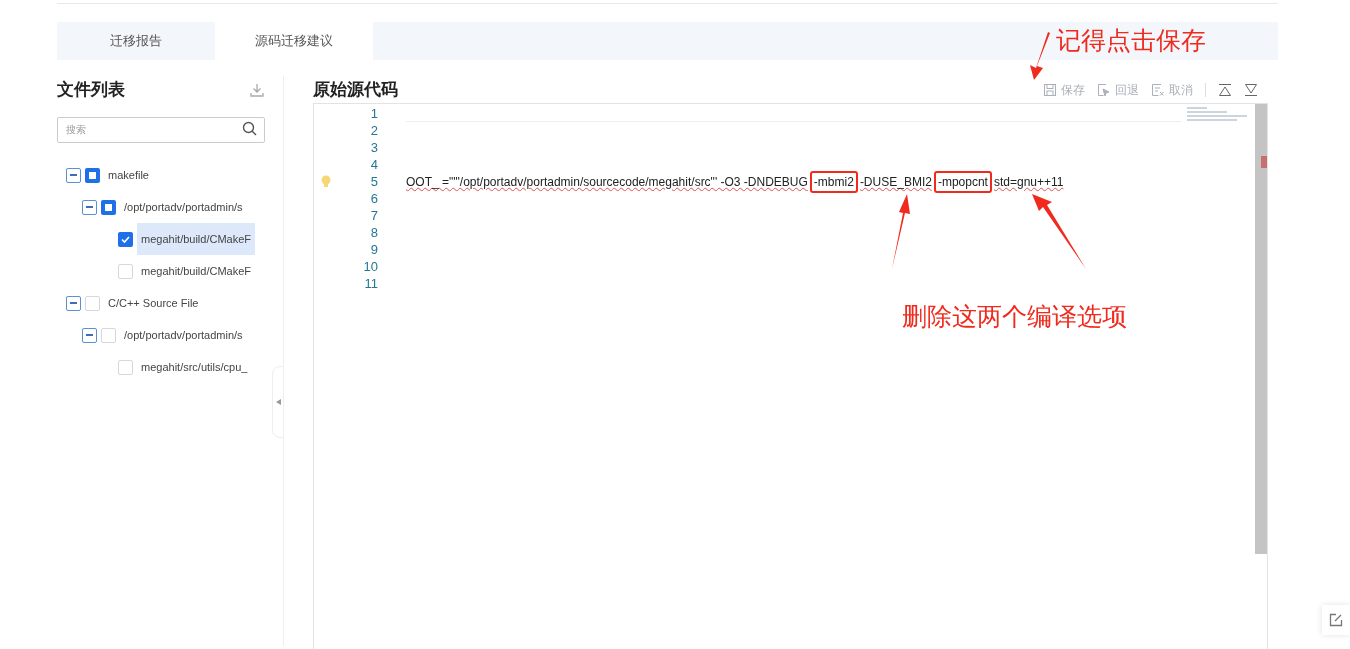 The height and width of the screenshot is (649, 1350). What do you see at coordinates (374, 249) in the screenshot?
I see `line-number: 9` at bounding box center [374, 249].